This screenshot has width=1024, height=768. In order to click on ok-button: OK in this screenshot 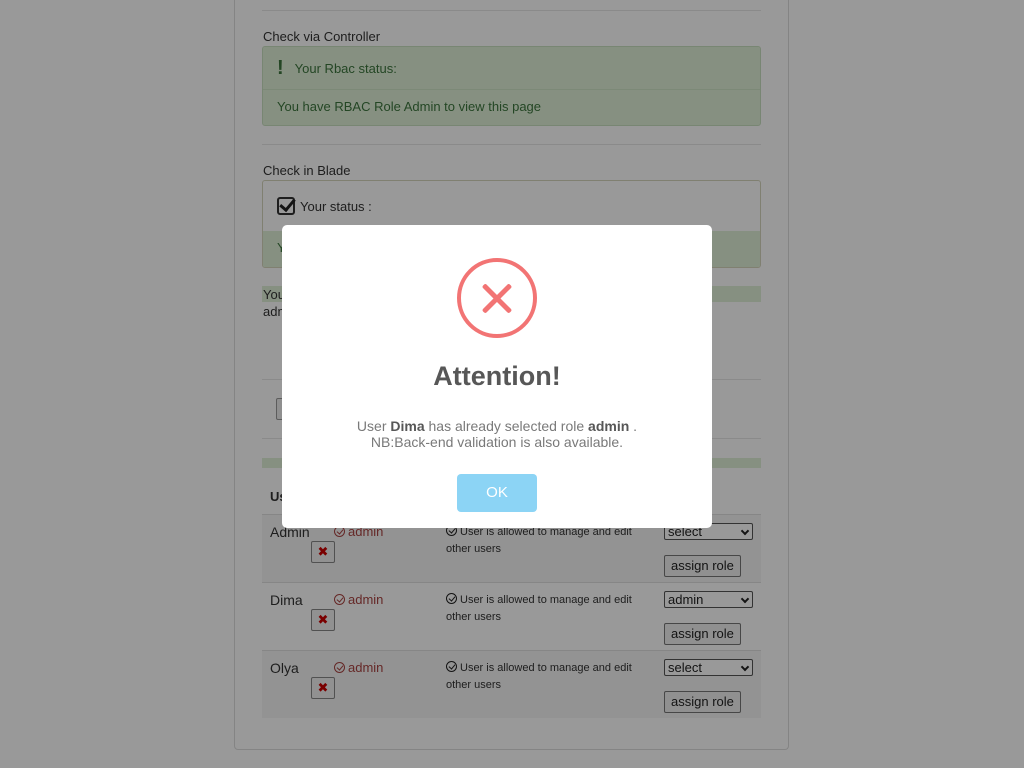, I will do `click(497, 493)`.